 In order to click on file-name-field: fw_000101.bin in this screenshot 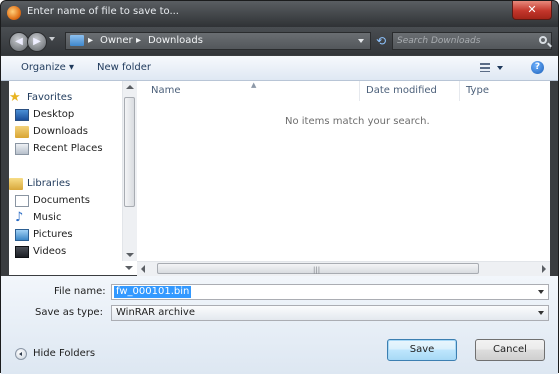, I will do `click(330, 292)`.